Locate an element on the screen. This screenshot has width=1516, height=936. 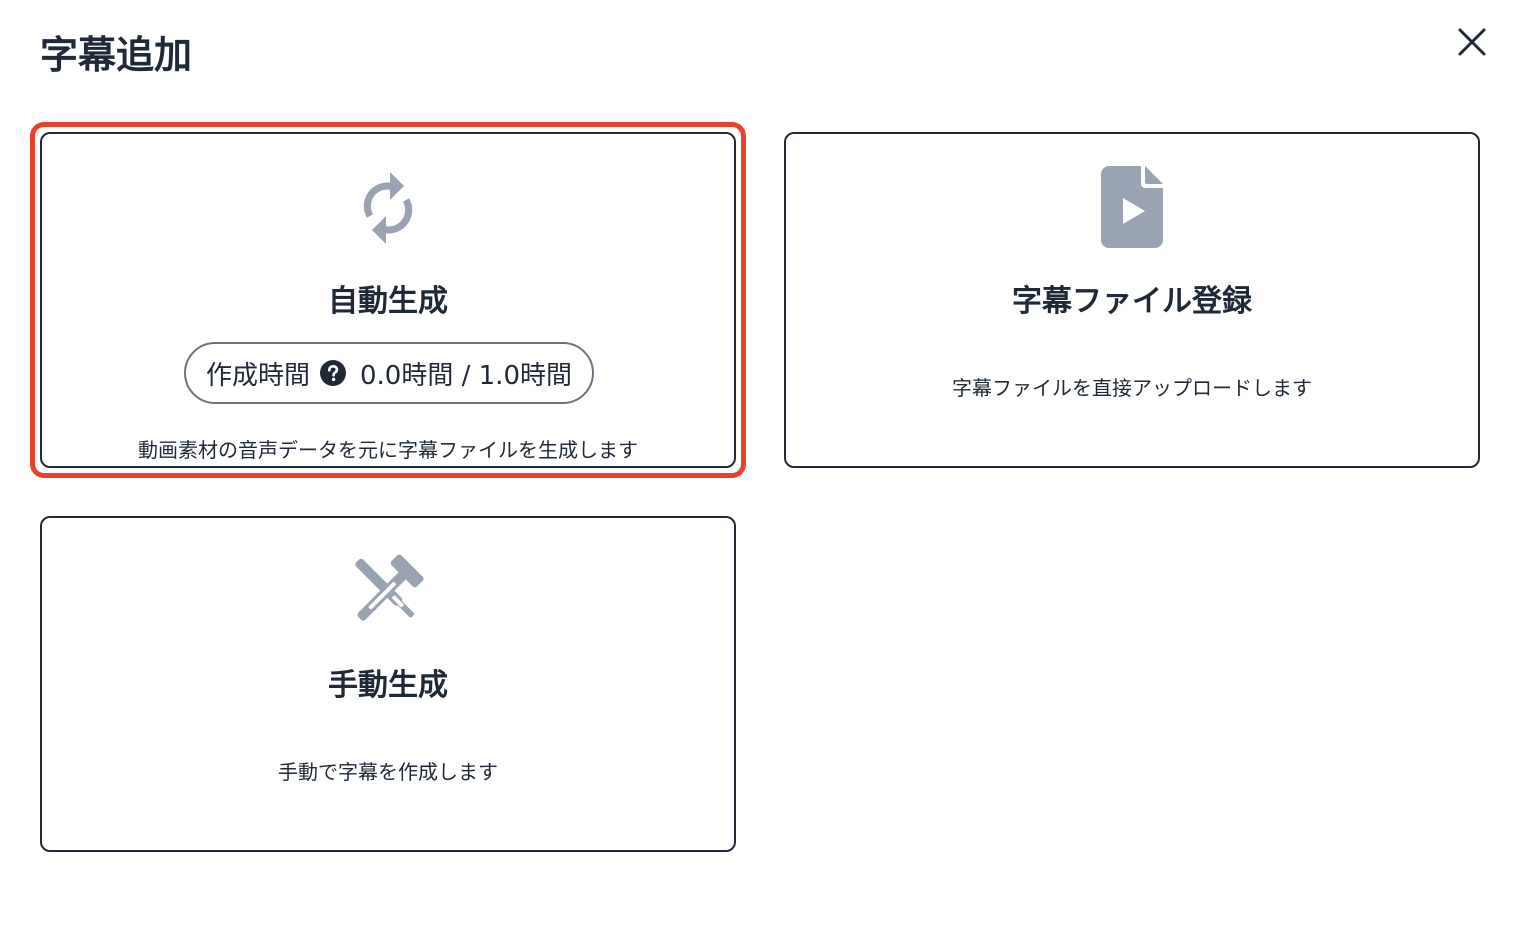
dialog-title: 字幕追加 is located at coordinates (116, 55).